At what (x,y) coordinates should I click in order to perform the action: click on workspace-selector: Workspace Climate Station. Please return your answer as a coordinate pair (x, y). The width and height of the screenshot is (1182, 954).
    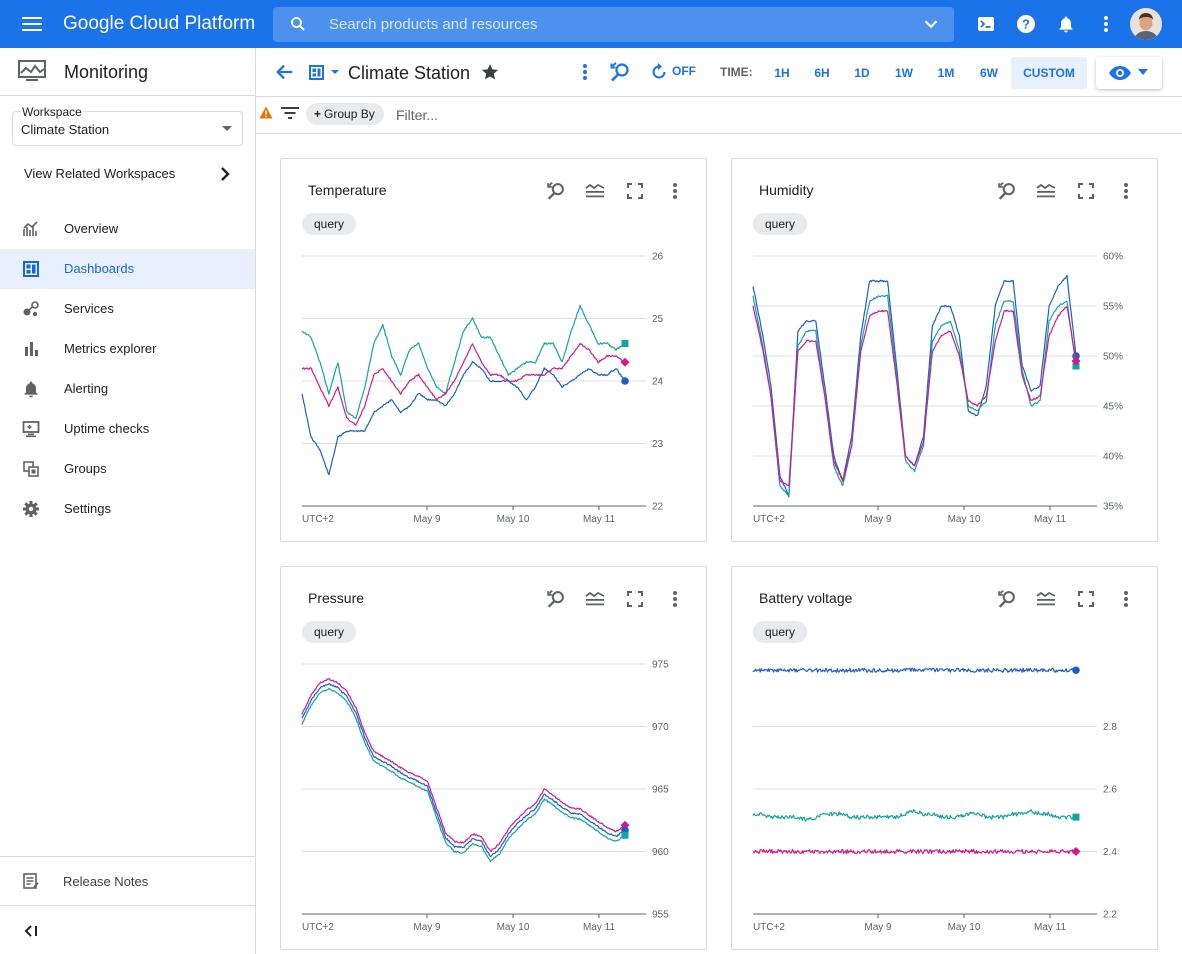
    Looking at the image, I should click on (127, 125).